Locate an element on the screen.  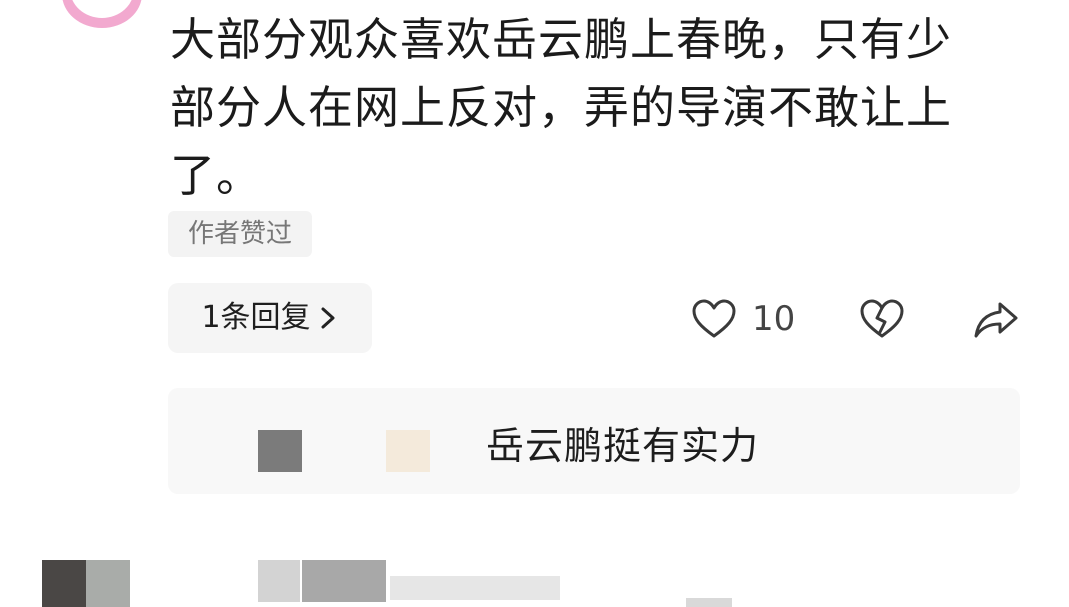
chevron-right-icon is located at coordinates (328, 318).